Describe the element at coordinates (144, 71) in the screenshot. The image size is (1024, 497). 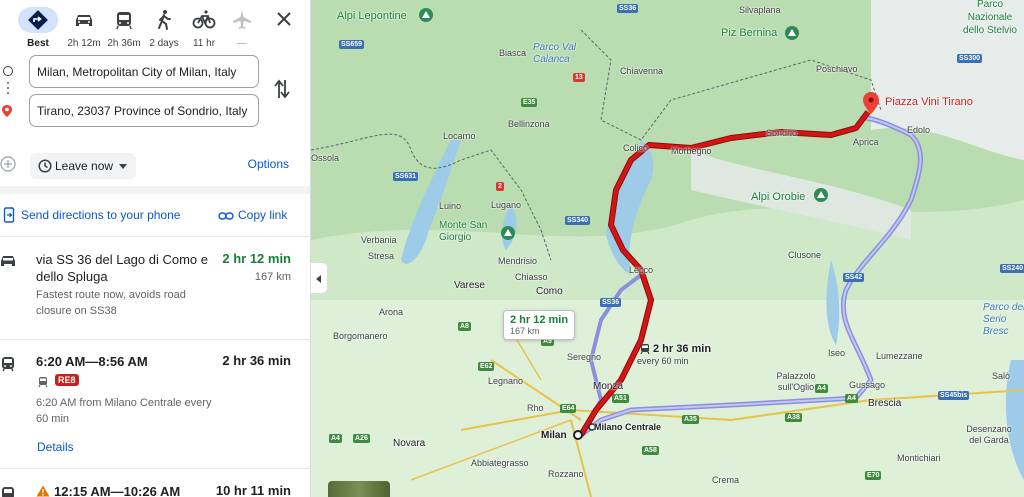
I see `origin-input: Milan, Metropolitan City of Milan, Italy` at that location.